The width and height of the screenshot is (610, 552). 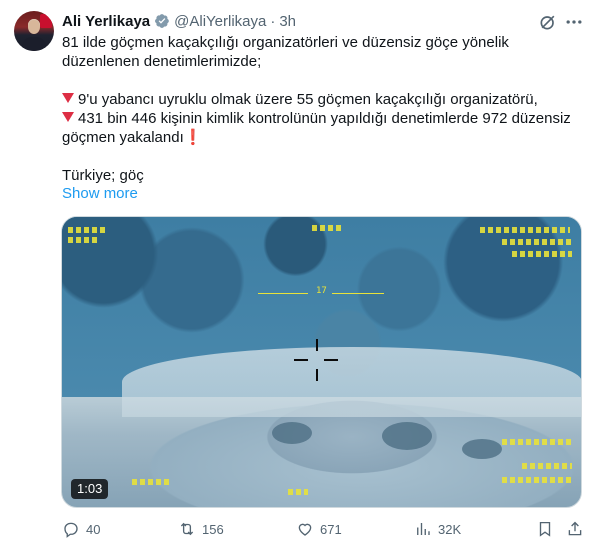 I want to click on video-duration: 1:03, so click(x=90, y=489).